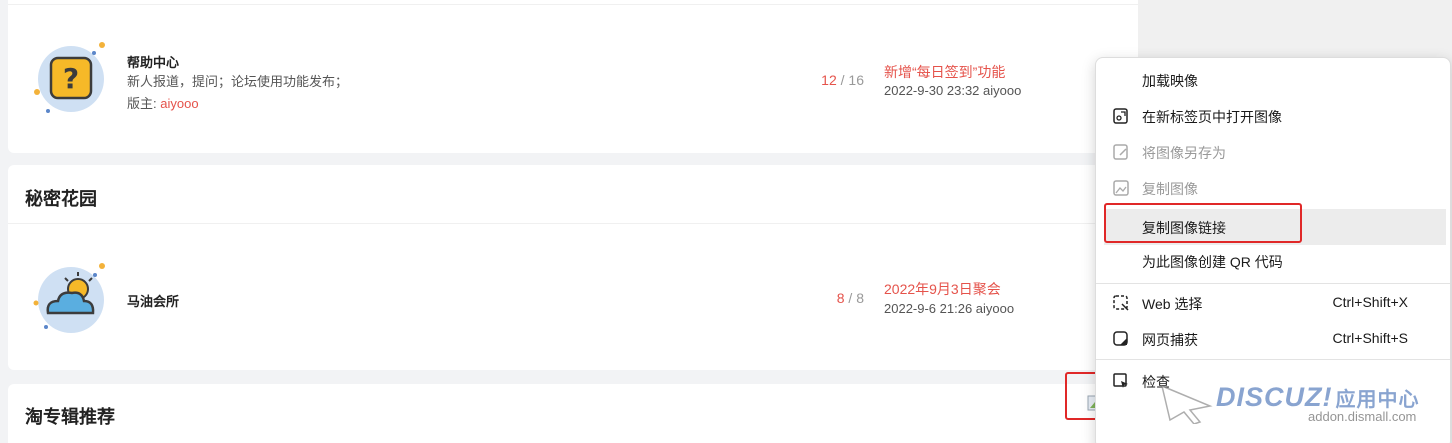 This screenshot has width=1452, height=443. I want to click on menu-item-open-image-new-tab: 在新标签页中打开图像, so click(1273, 116).